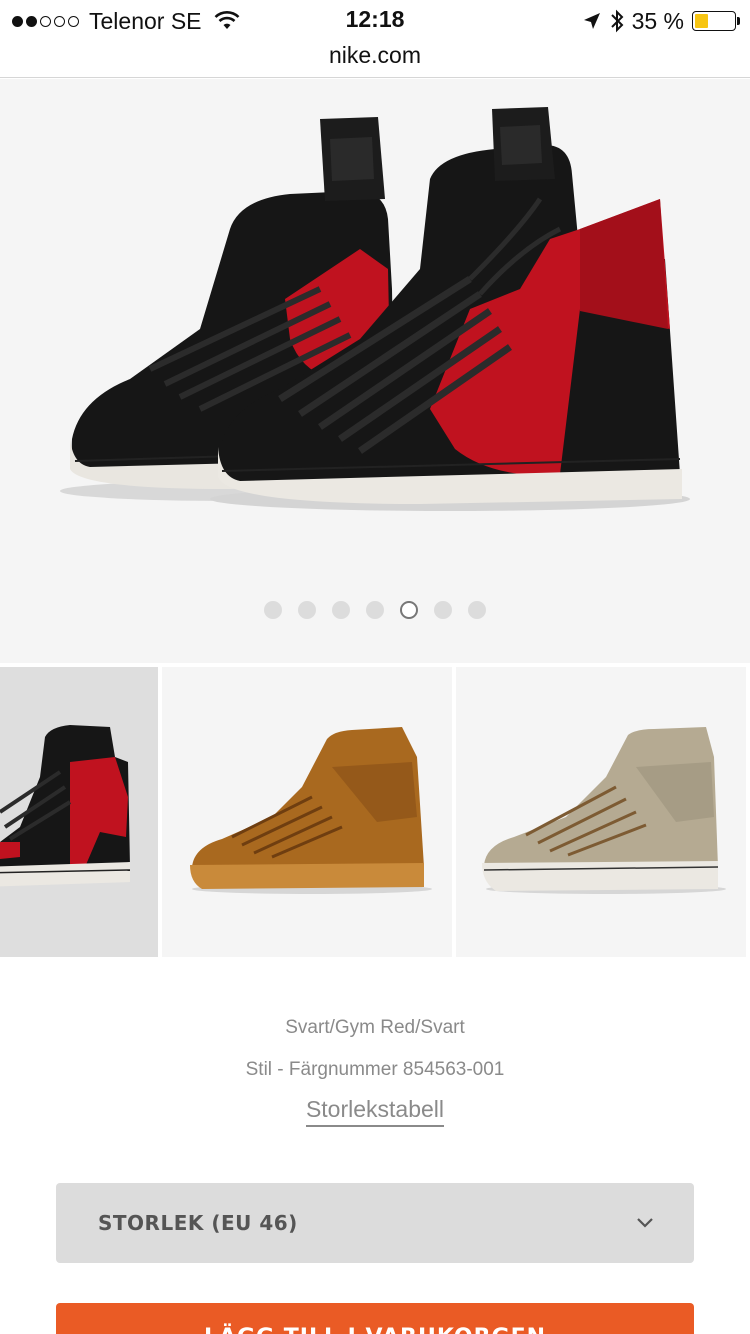 Image resolution: width=750 pixels, height=1334 pixels. I want to click on add-to-cart-label: LÄGG TILL I VARUKORGEN, so click(375, 1318).